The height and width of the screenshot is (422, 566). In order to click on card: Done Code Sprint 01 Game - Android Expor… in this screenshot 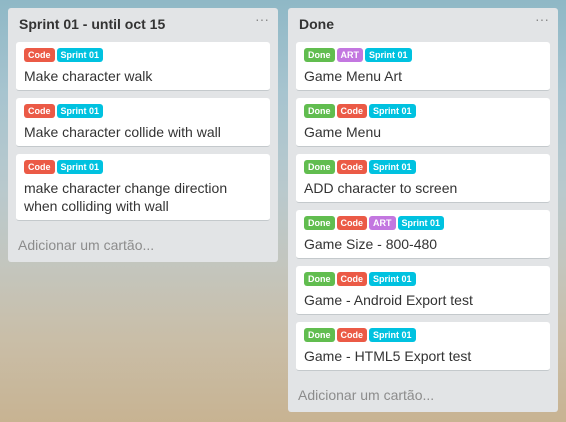, I will do `click(423, 290)`.